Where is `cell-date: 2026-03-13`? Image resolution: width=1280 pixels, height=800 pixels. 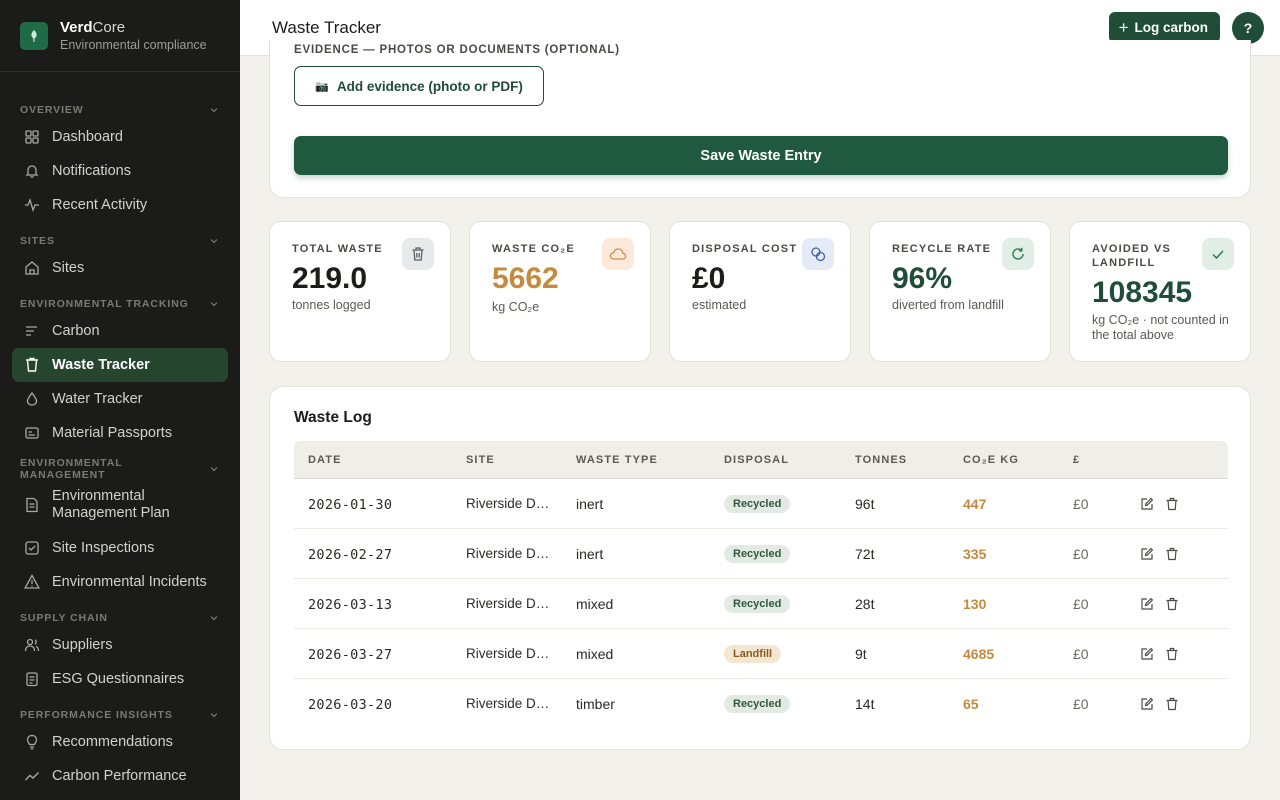
cell-date: 2026-03-13 is located at coordinates (350, 605).